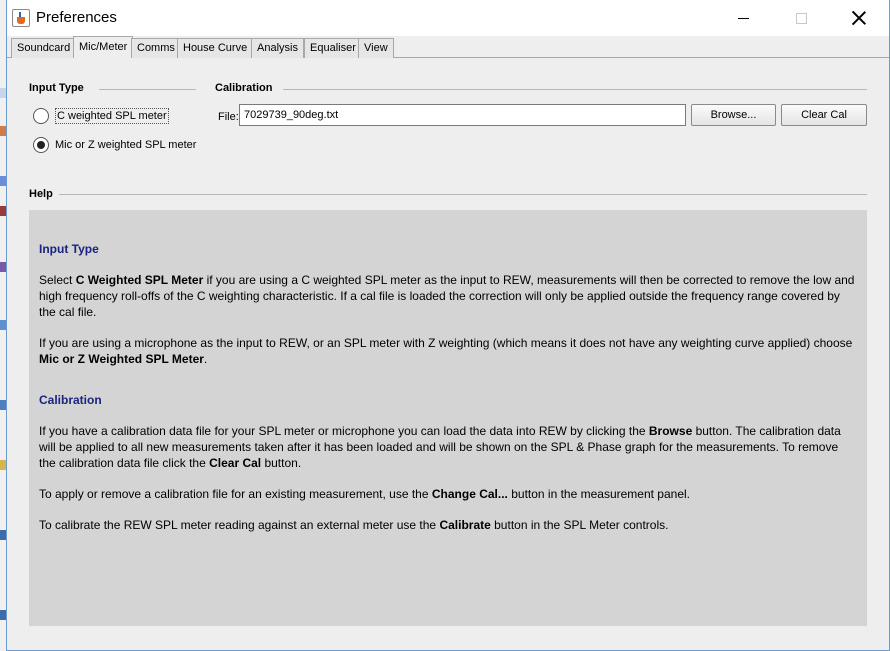 The height and width of the screenshot is (651, 890). Describe the element at coordinates (21, 18) in the screenshot. I see `java-app-icon` at that location.